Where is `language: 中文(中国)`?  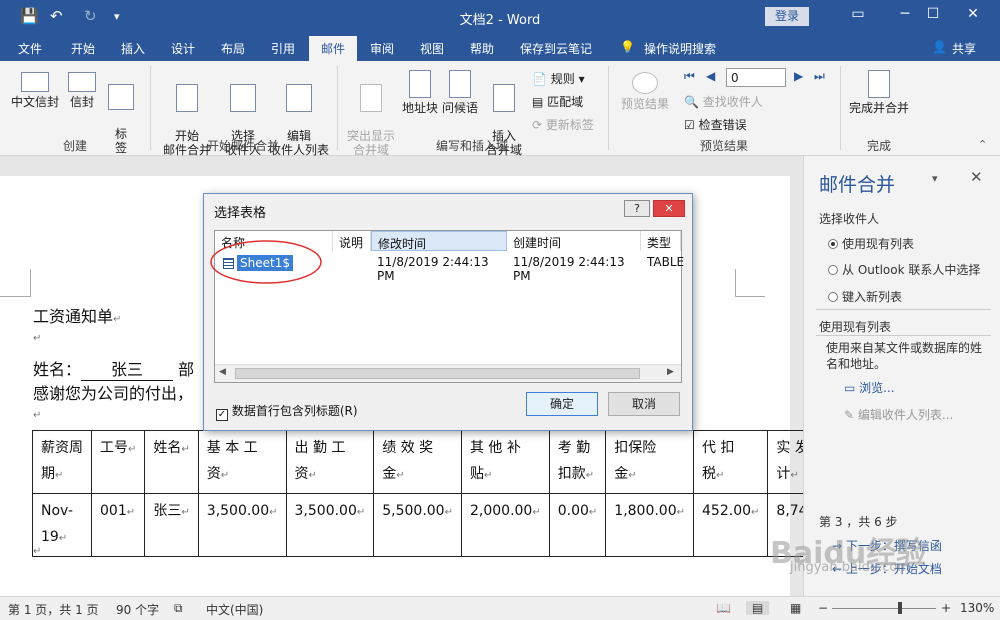
language: 中文(中国) is located at coordinates (234, 609).